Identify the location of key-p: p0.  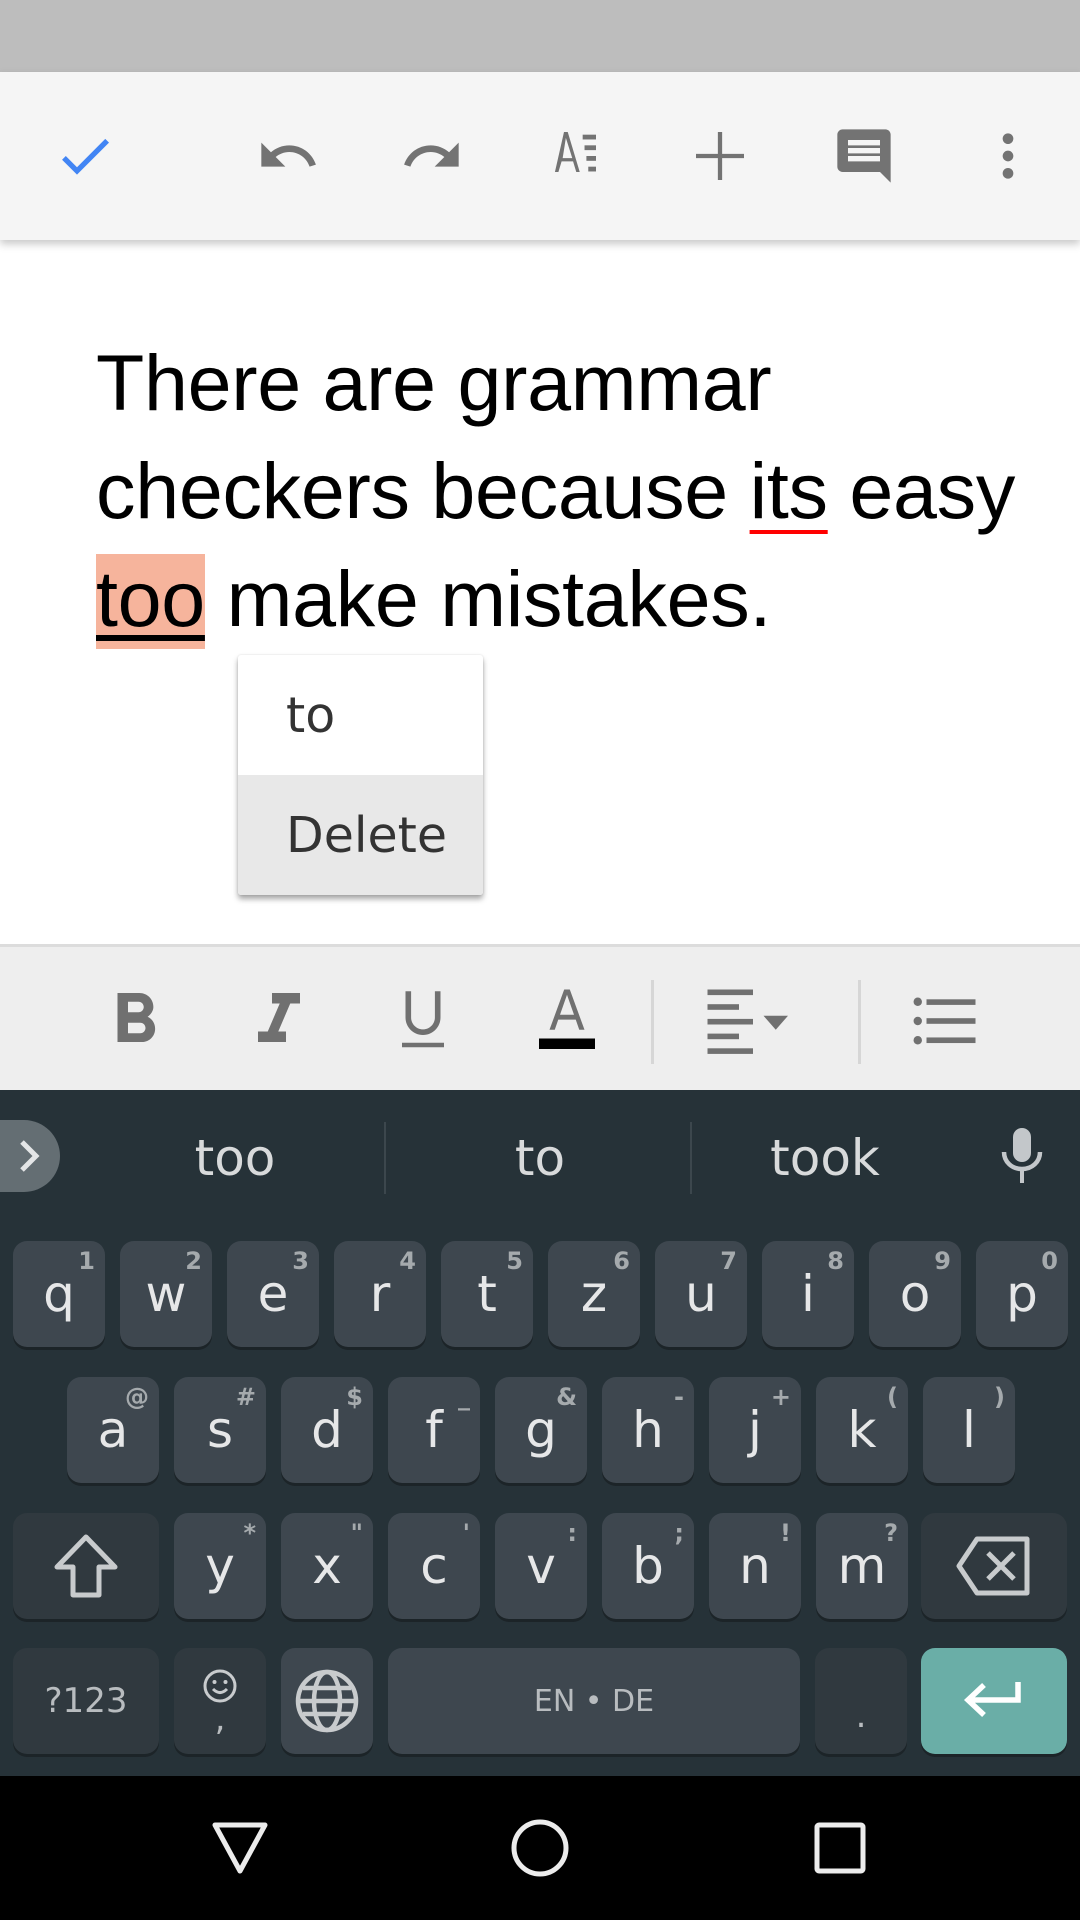
(1022, 1294).